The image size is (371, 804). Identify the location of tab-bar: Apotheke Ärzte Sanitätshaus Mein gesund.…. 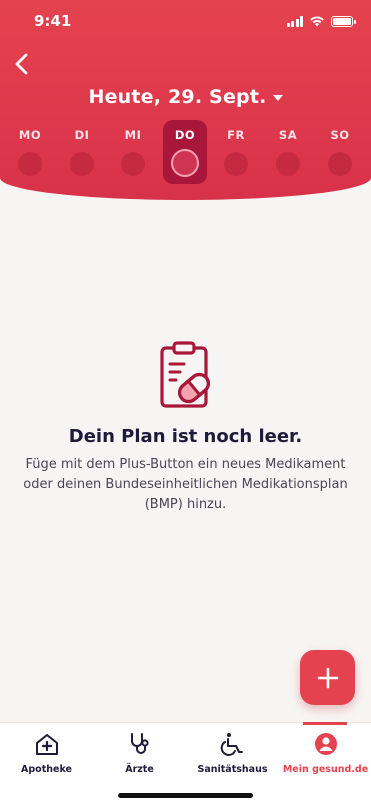
(185, 763).